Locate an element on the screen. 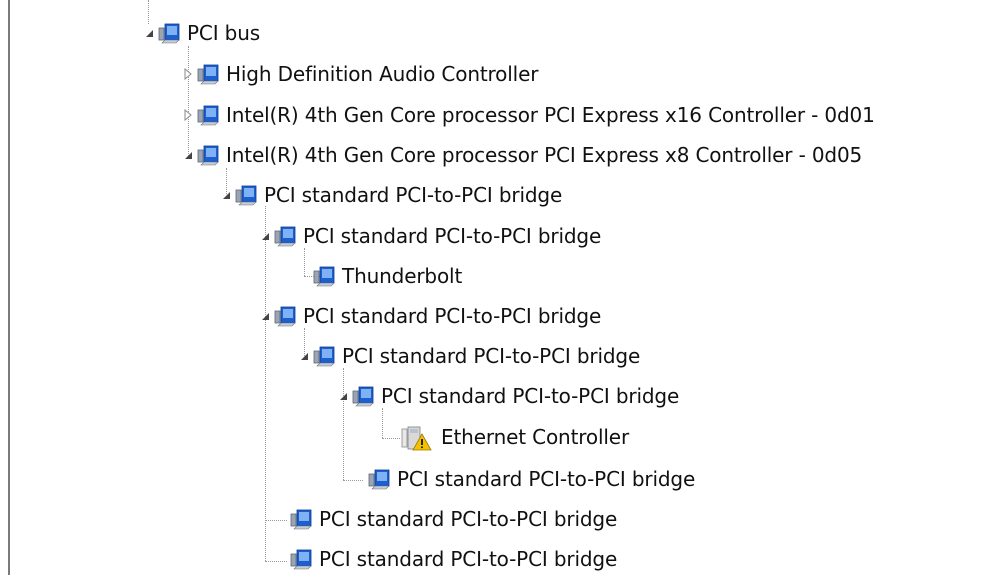  tree-node-ethernet-controller: Ethernet Controller is located at coordinates (514, 437).